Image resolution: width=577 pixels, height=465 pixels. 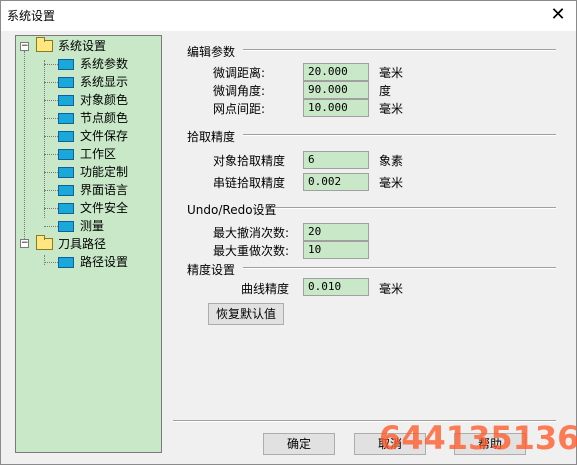 What do you see at coordinates (336, 232) in the screenshot?
I see `max-undo-input: 20` at bounding box center [336, 232].